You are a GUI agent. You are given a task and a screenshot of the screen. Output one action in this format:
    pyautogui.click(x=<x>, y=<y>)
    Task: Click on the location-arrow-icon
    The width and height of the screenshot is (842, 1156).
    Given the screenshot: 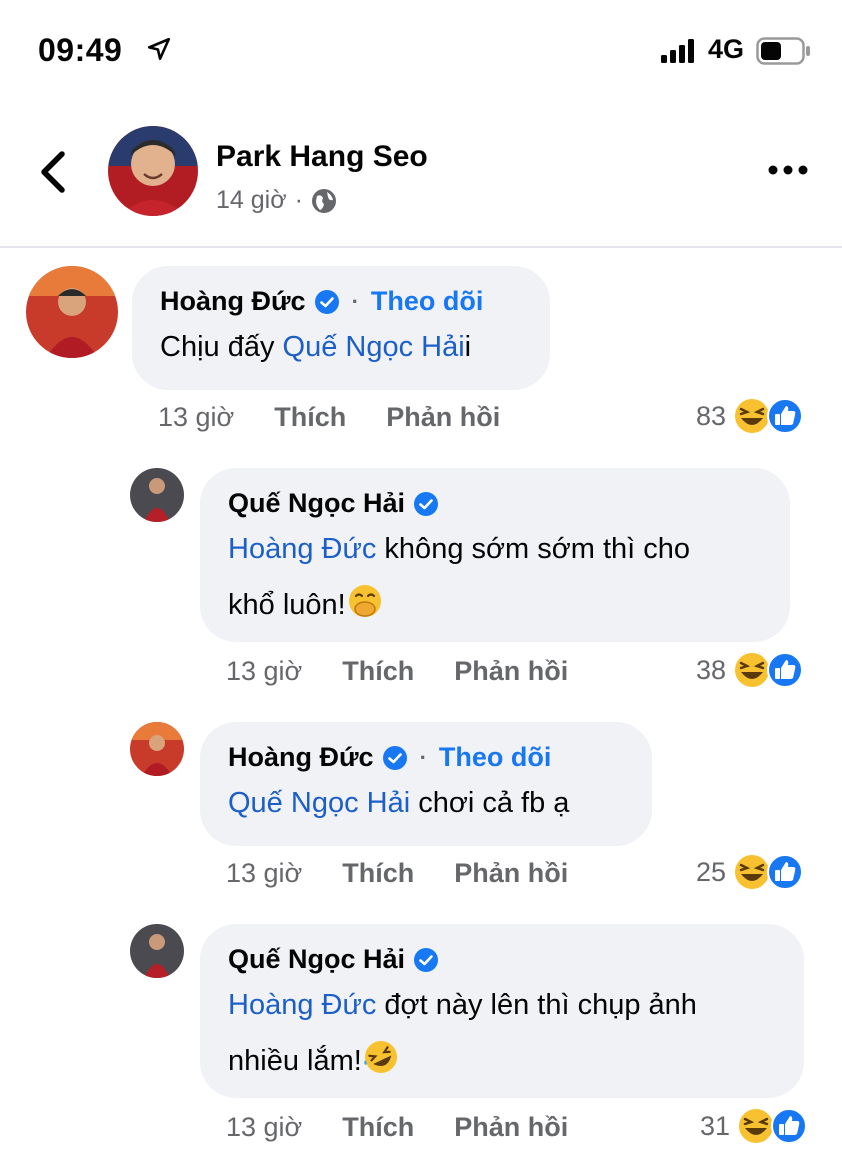 What is the action you would take?
    pyautogui.click(x=159, y=49)
    